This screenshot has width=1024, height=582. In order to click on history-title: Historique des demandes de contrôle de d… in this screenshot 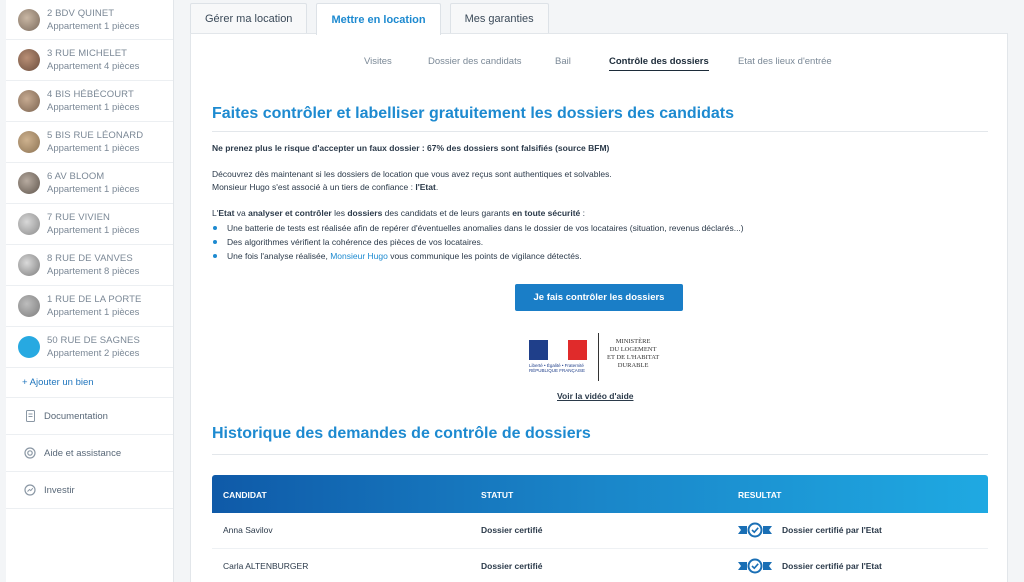, I will do `click(401, 433)`.